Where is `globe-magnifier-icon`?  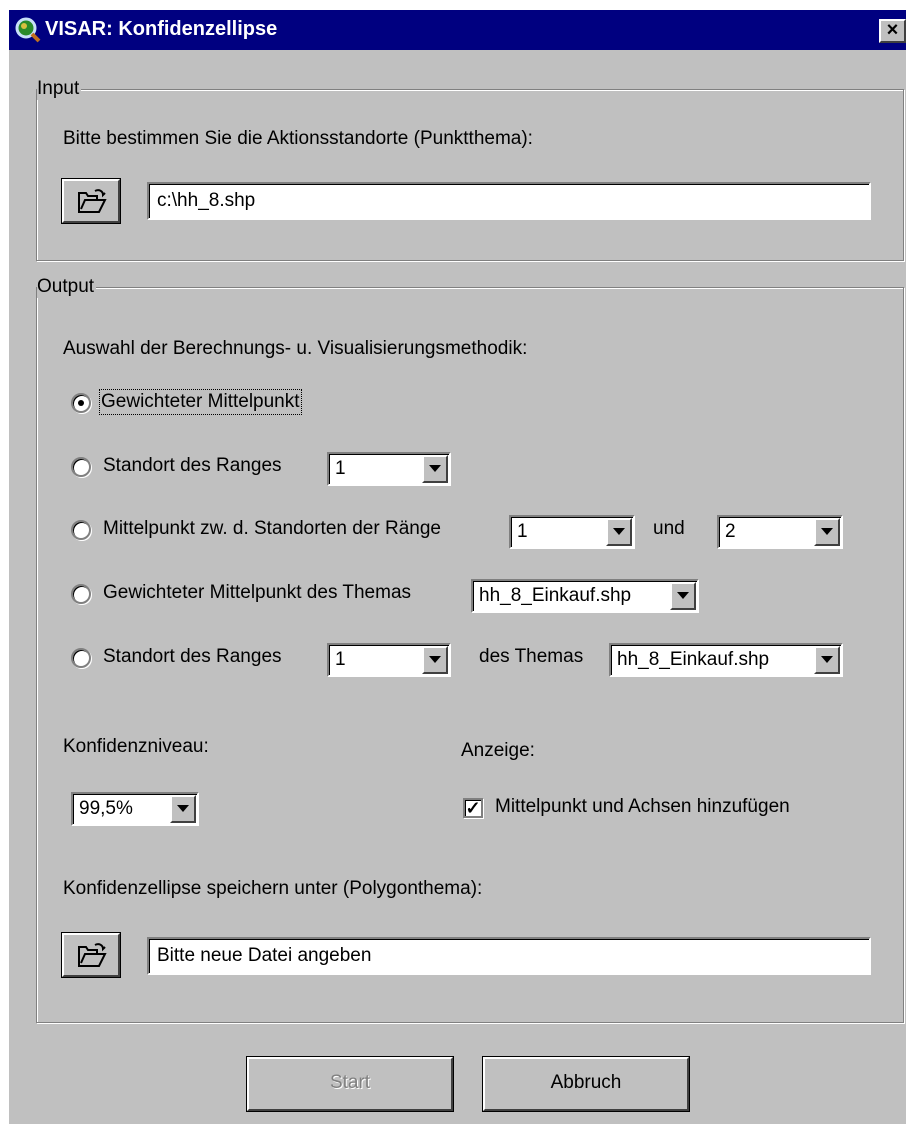 globe-magnifier-icon is located at coordinates (28, 30).